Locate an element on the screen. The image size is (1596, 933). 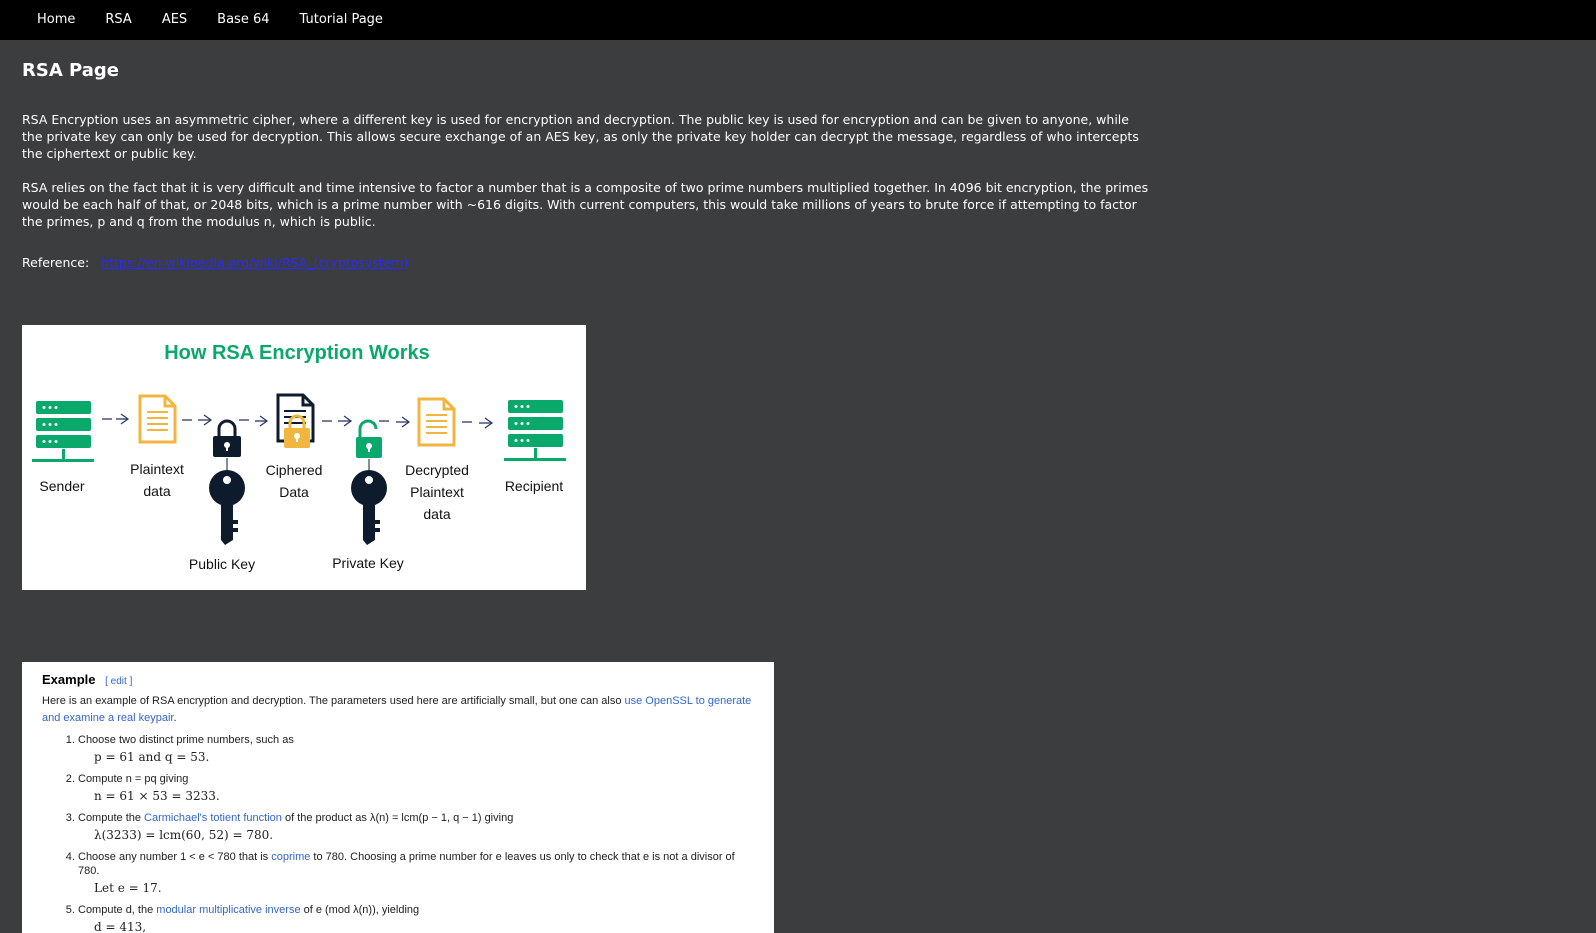
ciphered-label-line2: Data is located at coordinates (294, 492).